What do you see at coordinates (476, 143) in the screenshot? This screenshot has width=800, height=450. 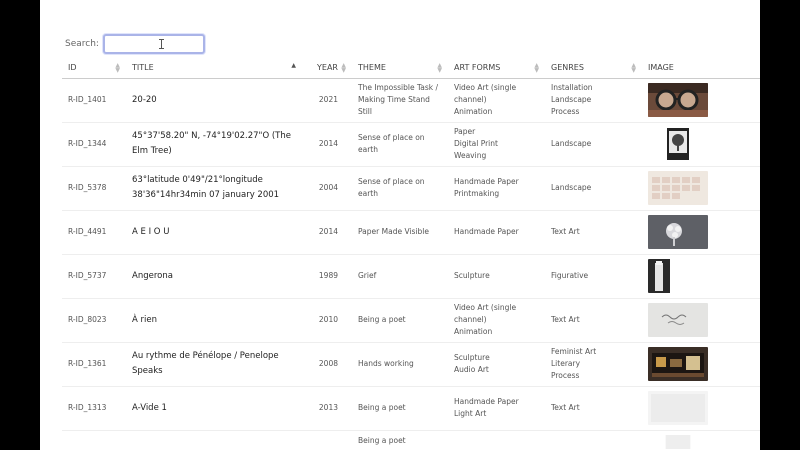 I see `art-forms-line: Digital Print` at bounding box center [476, 143].